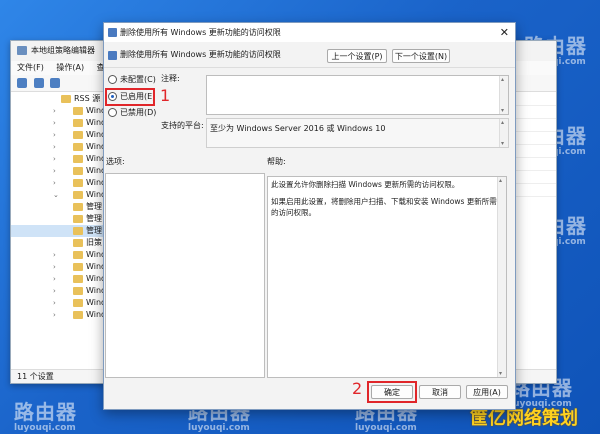 The width and height of the screenshot is (600, 434). What do you see at coordinates (487, 392) in the screenshot?
I see `apply-button: 应用(A)` at bounding box center [487, 392].